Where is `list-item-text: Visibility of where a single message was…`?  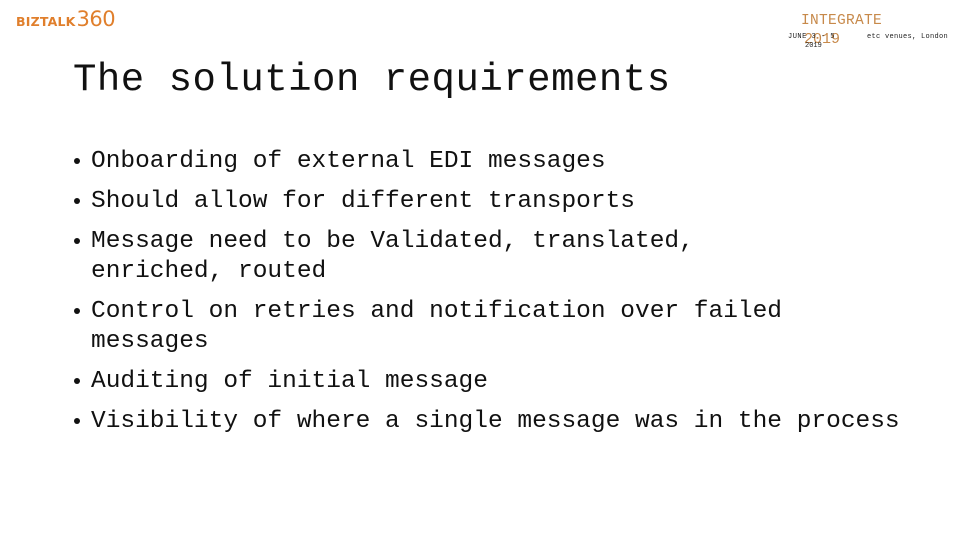 list-item-text: Visibility of where a single message was… is located at coordinates (495, 421).